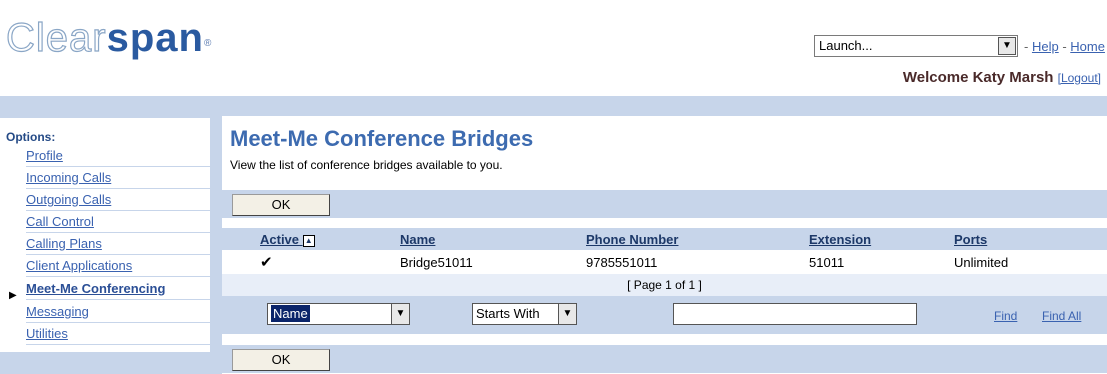 The image size is (1107, 374). What do you see at coordinates (118, 178) in the screenshot?
I see `sidebar-item-incoming-calls: Incoming Calls` at bounding box center [118, 178].